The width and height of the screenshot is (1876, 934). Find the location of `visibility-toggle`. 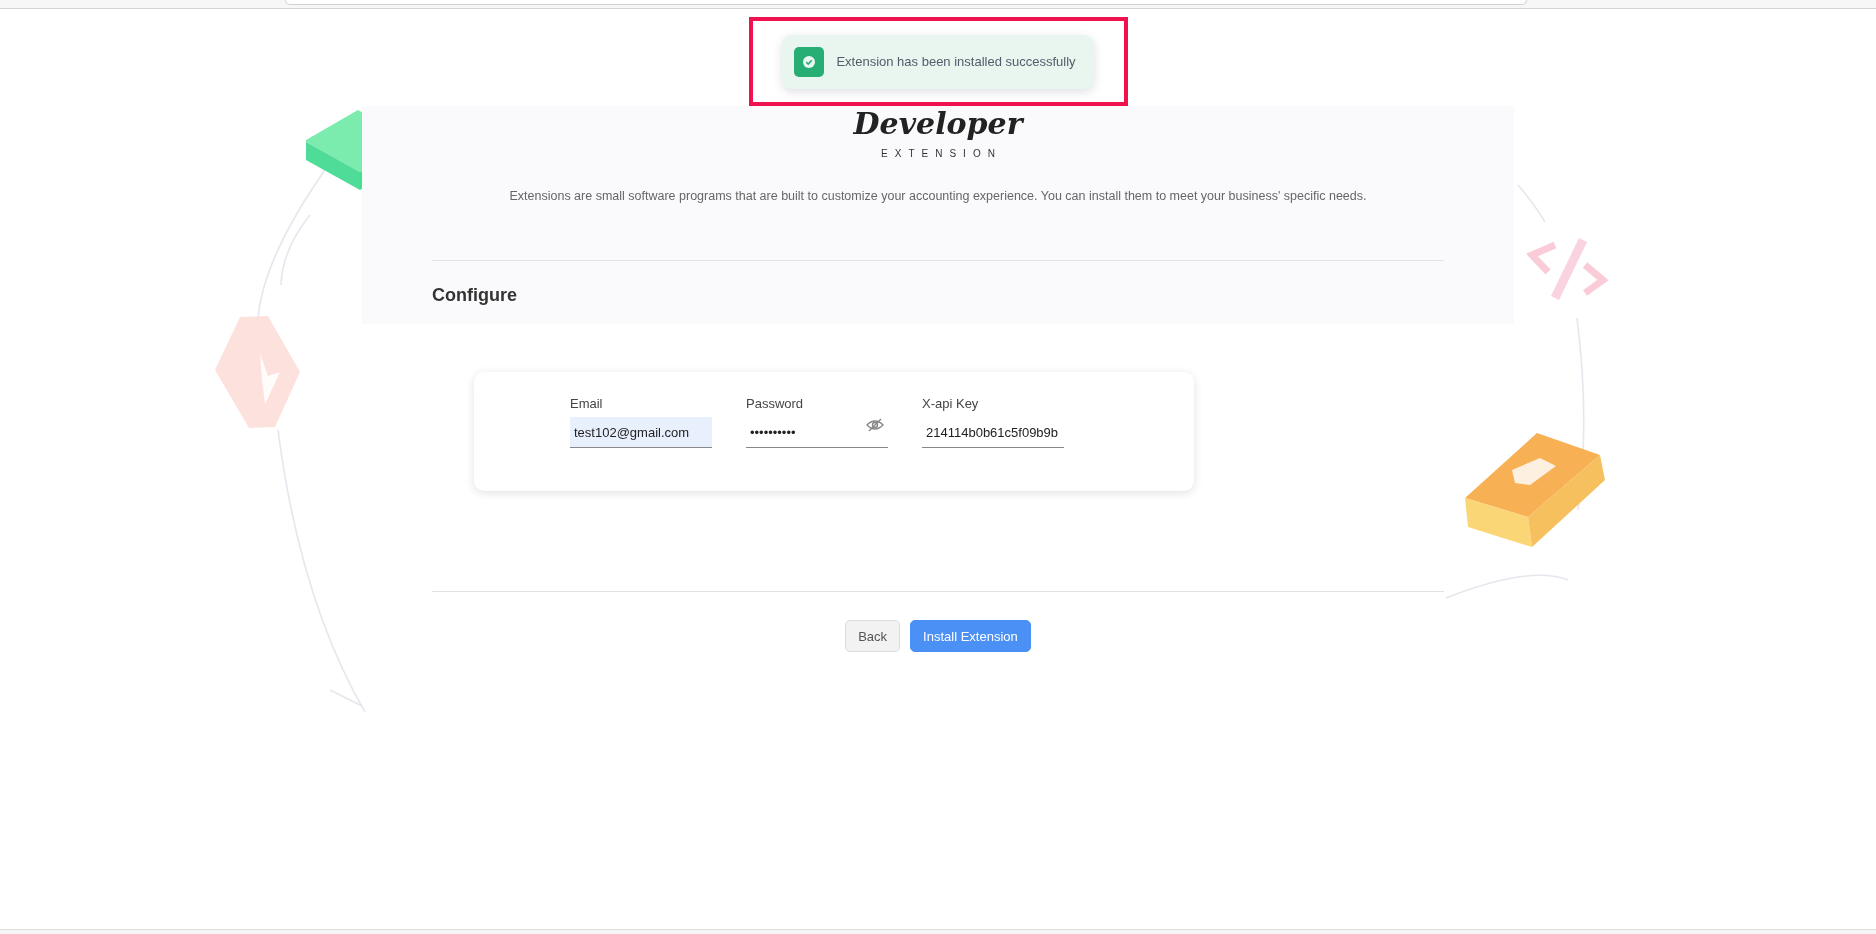

visibility-toggle is located at coordinates (875, 425).